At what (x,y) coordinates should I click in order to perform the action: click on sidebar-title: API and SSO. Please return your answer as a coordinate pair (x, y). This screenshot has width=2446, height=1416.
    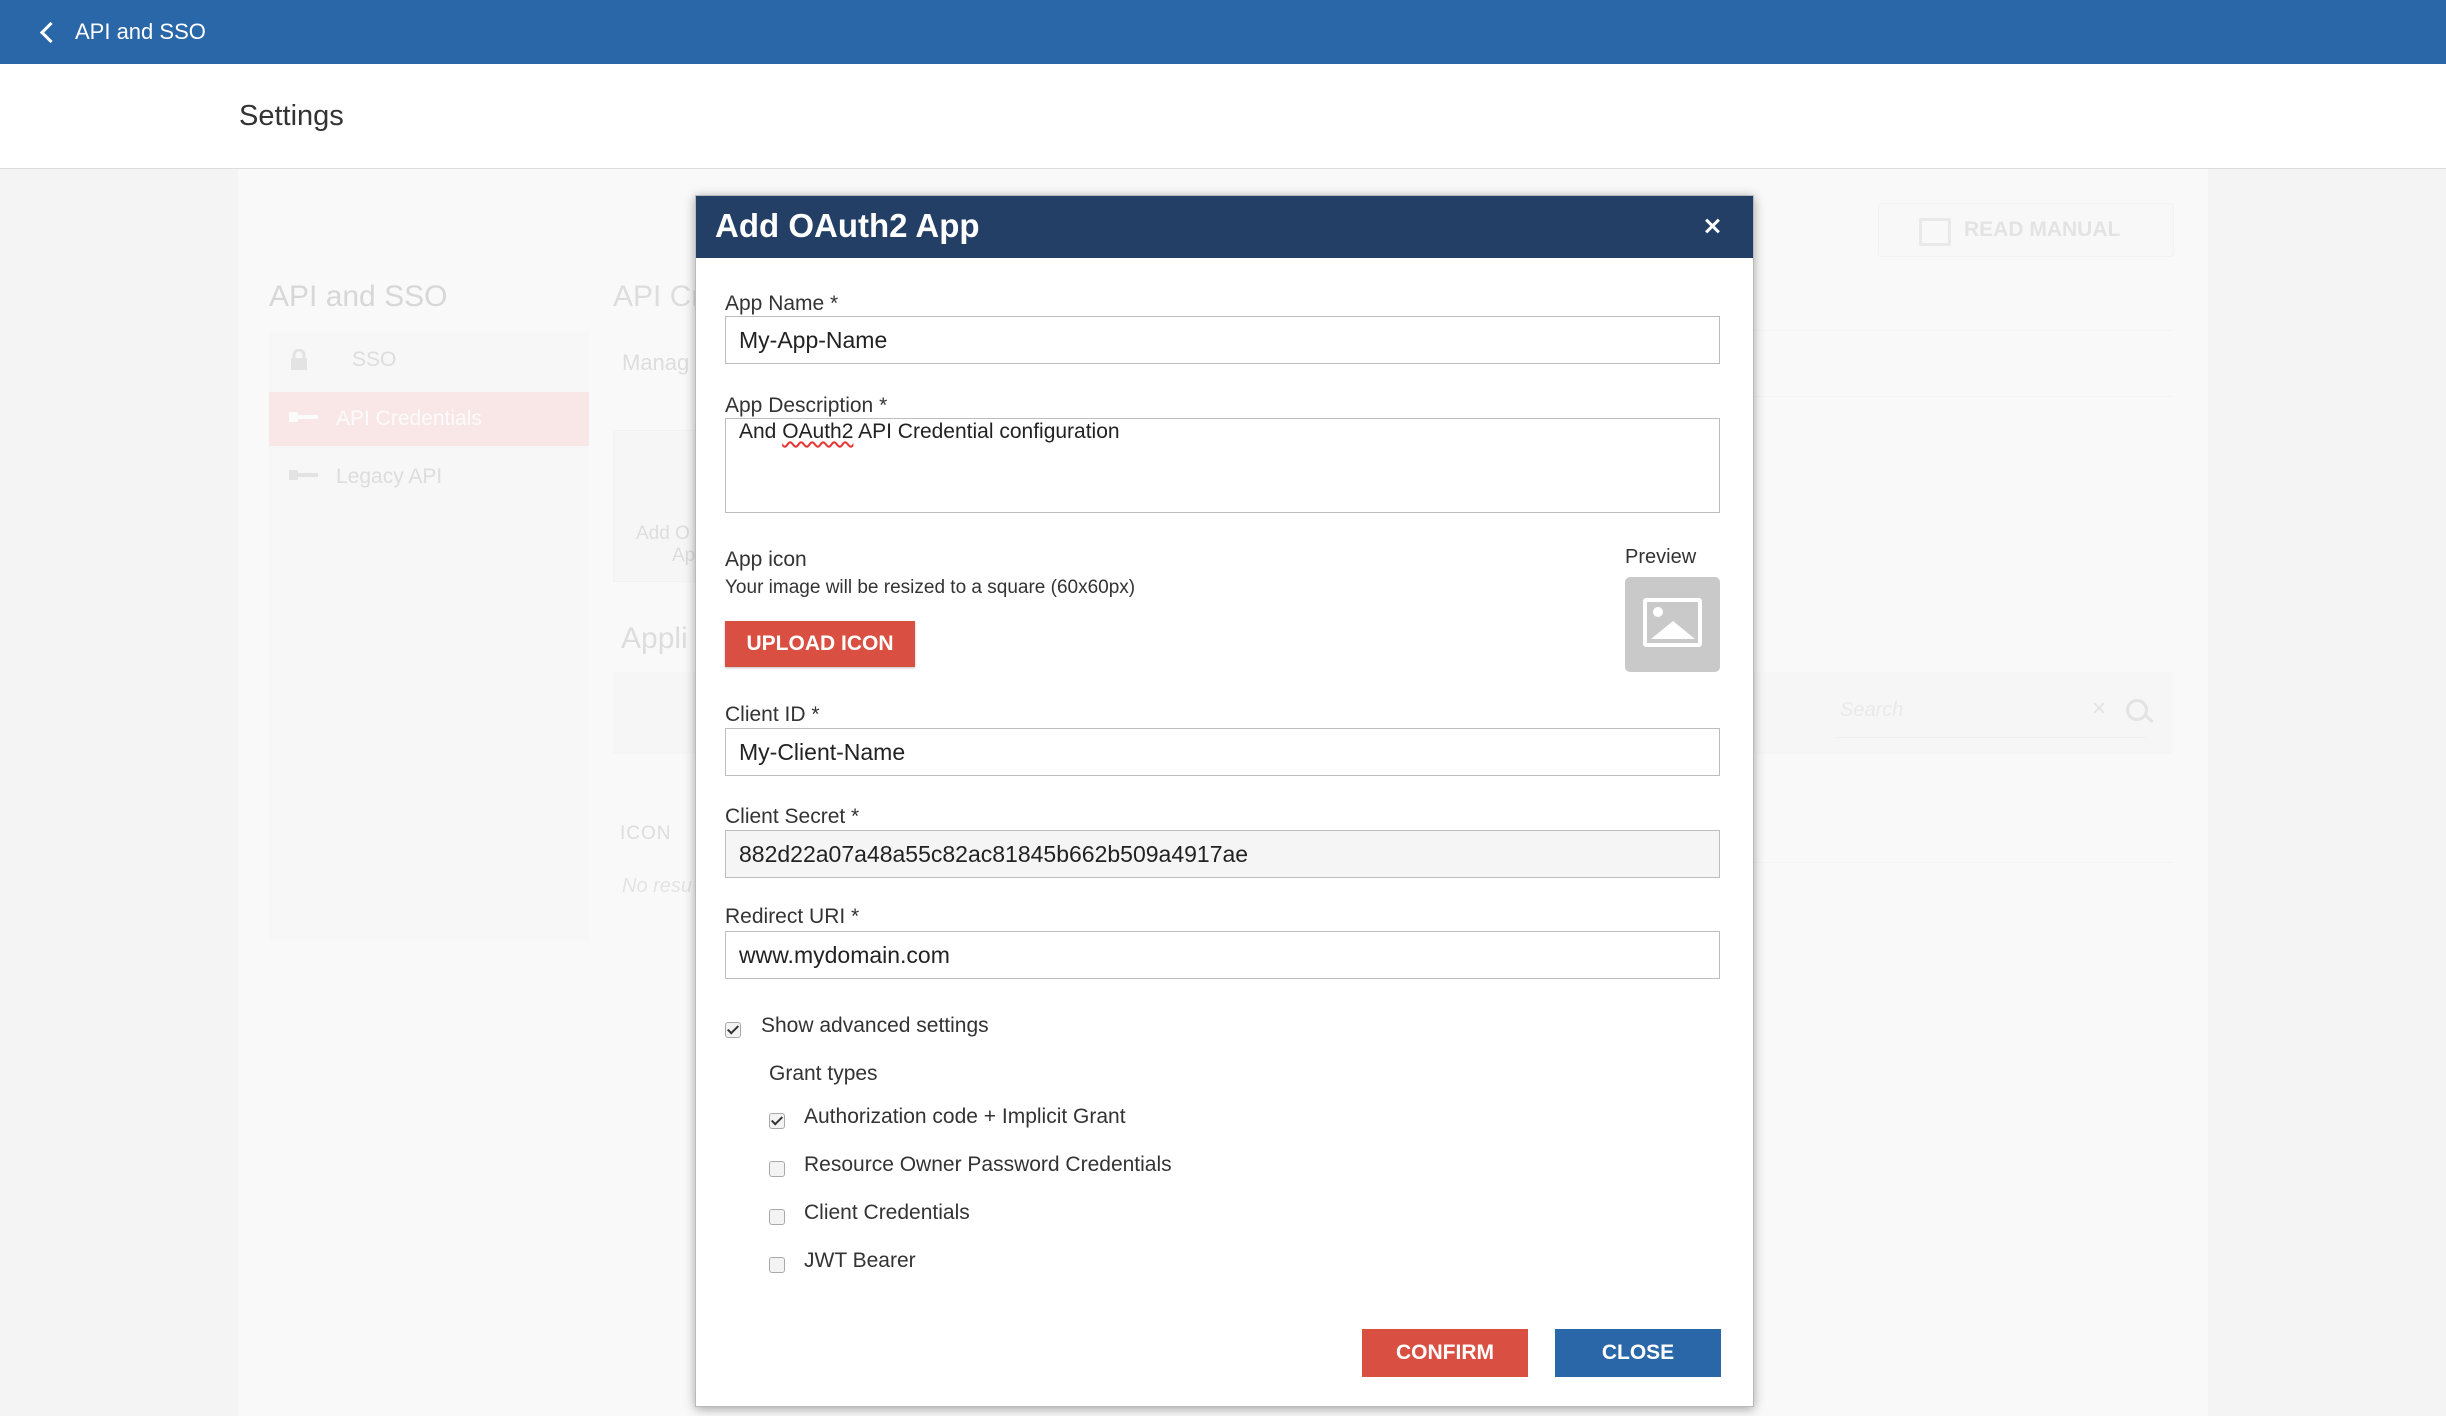
    Looking at the image, I should click on (358, 296).